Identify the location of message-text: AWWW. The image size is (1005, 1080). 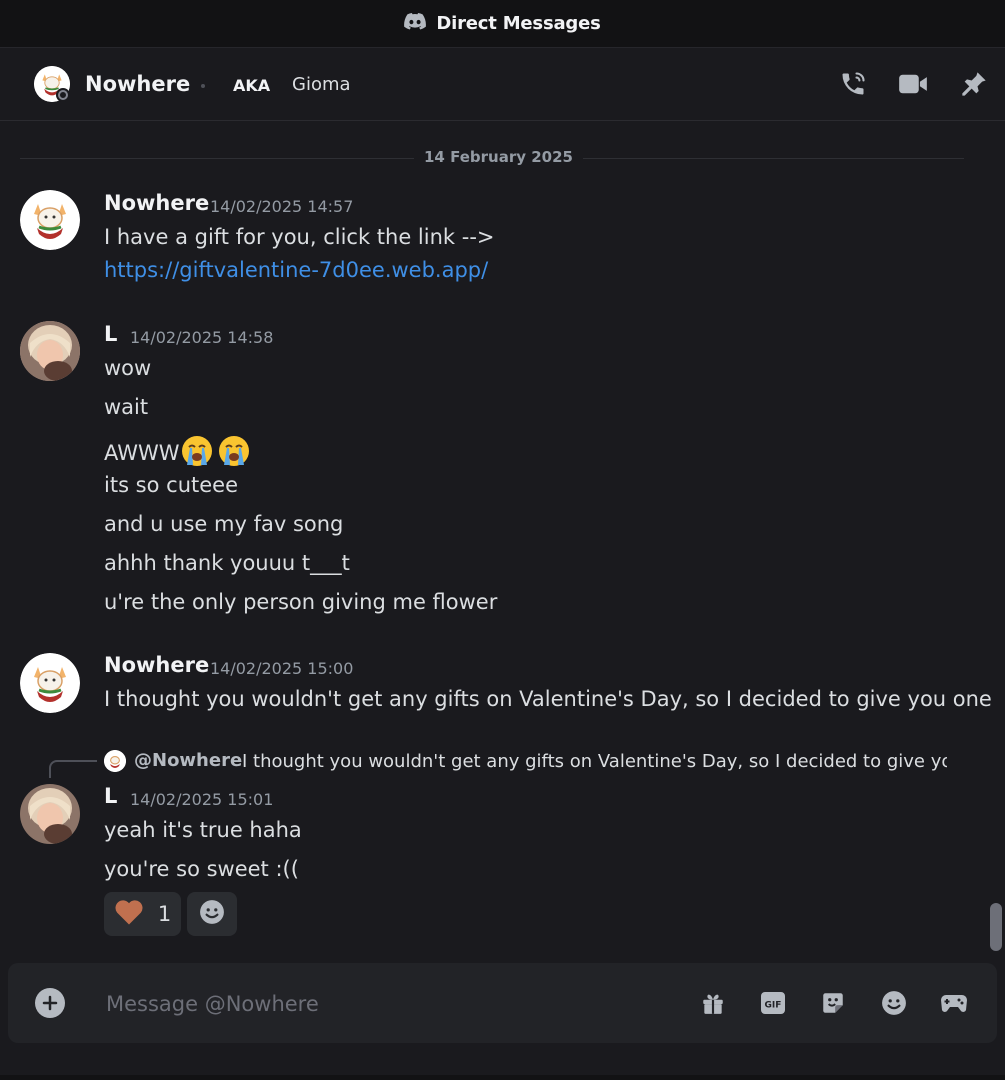
(142, 453).